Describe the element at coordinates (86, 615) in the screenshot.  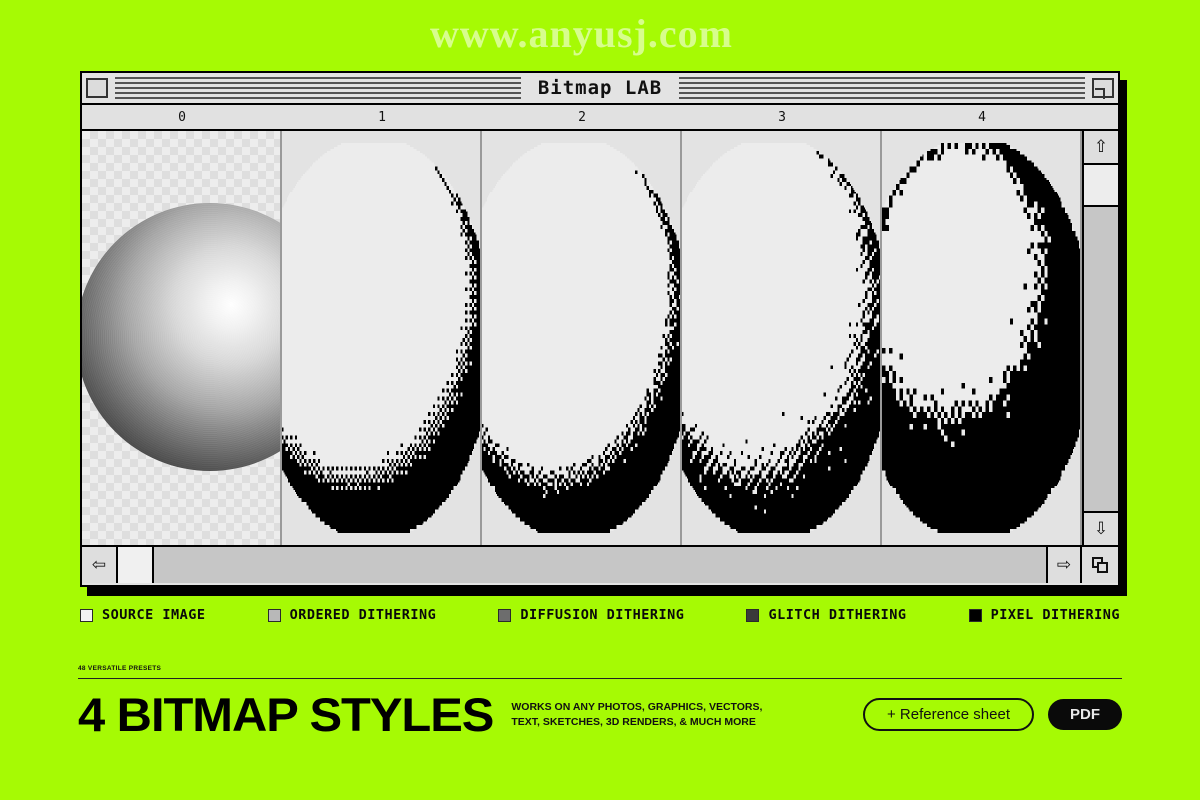
I see `legend-swatch-source` at that location.